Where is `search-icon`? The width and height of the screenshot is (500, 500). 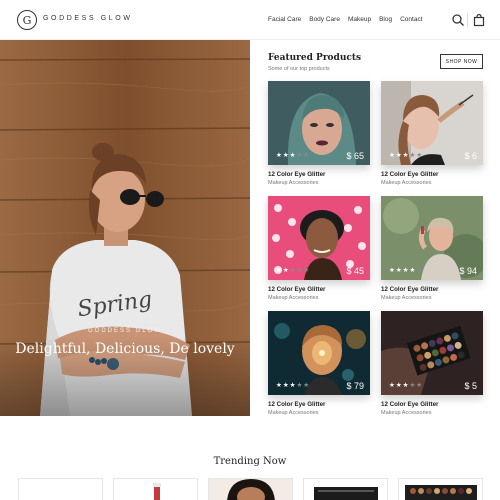 search-icon is located at coordinates (458, 20).